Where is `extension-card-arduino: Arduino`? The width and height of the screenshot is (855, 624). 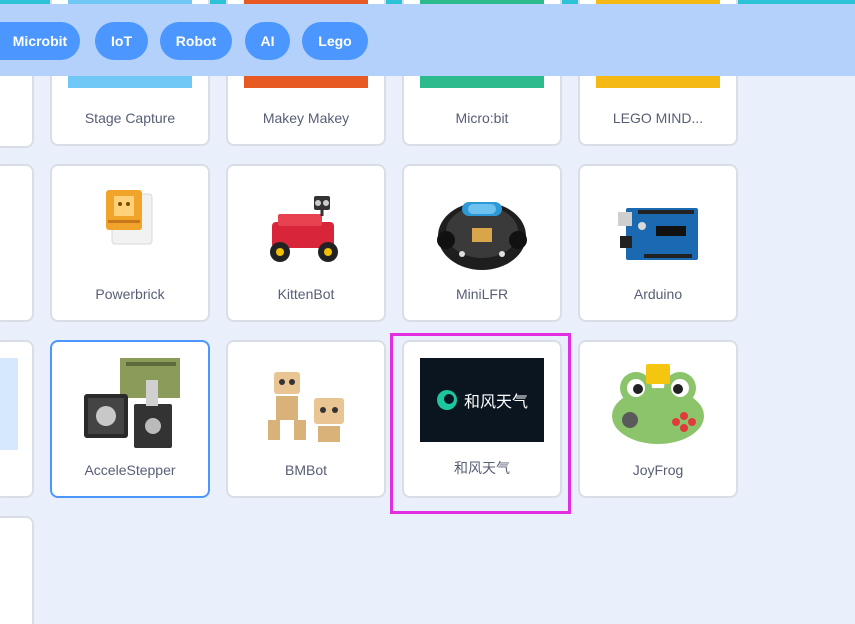
extension-card-arduino: Arduino is located at coordinates (658, 243).